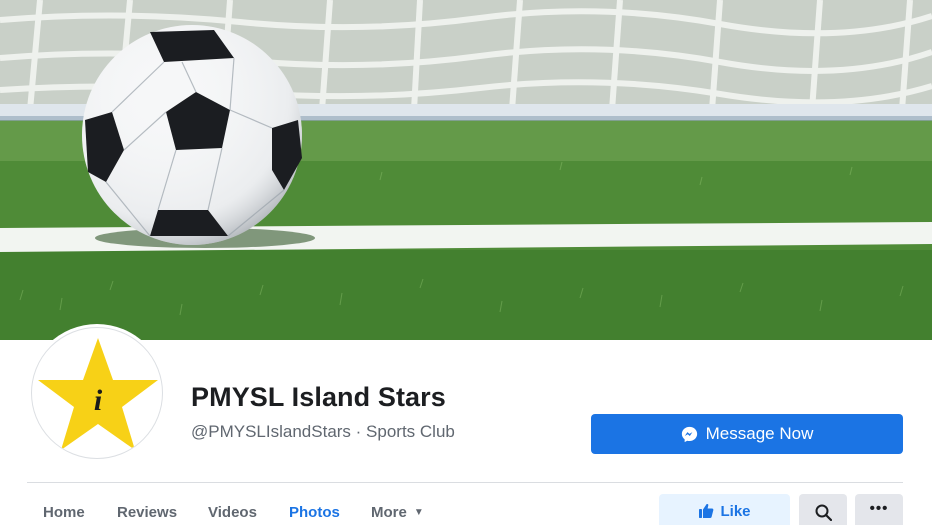  Describe the element at coordinates (192, 135) in the screenshot. I see `soccer-ball-graphic` at that location.